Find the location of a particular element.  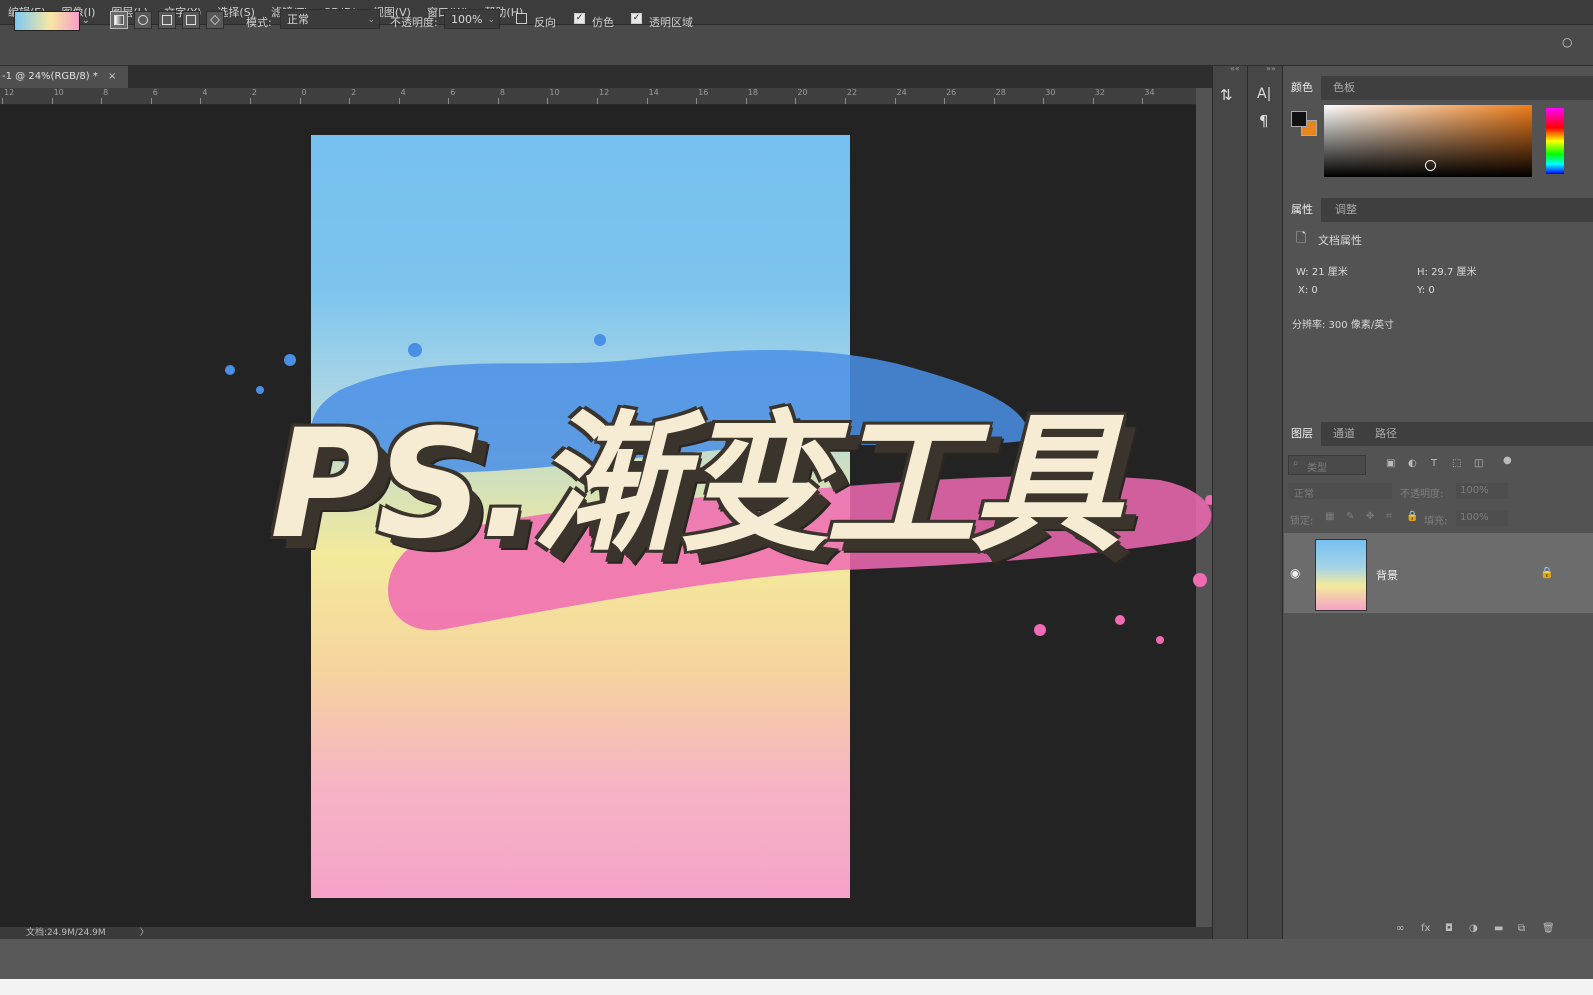

ruler-tick-label: 22 is located at coordinates (852, 92).